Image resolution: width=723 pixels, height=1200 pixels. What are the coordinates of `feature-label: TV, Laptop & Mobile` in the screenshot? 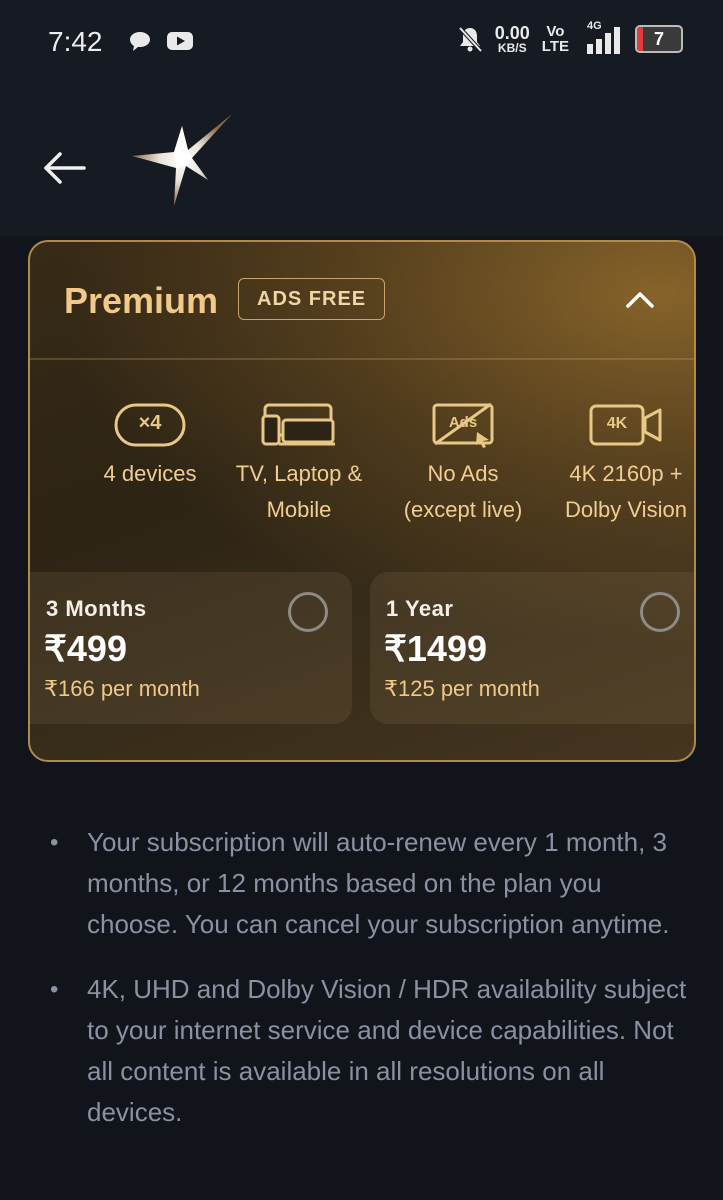 It's located at (299, 491).